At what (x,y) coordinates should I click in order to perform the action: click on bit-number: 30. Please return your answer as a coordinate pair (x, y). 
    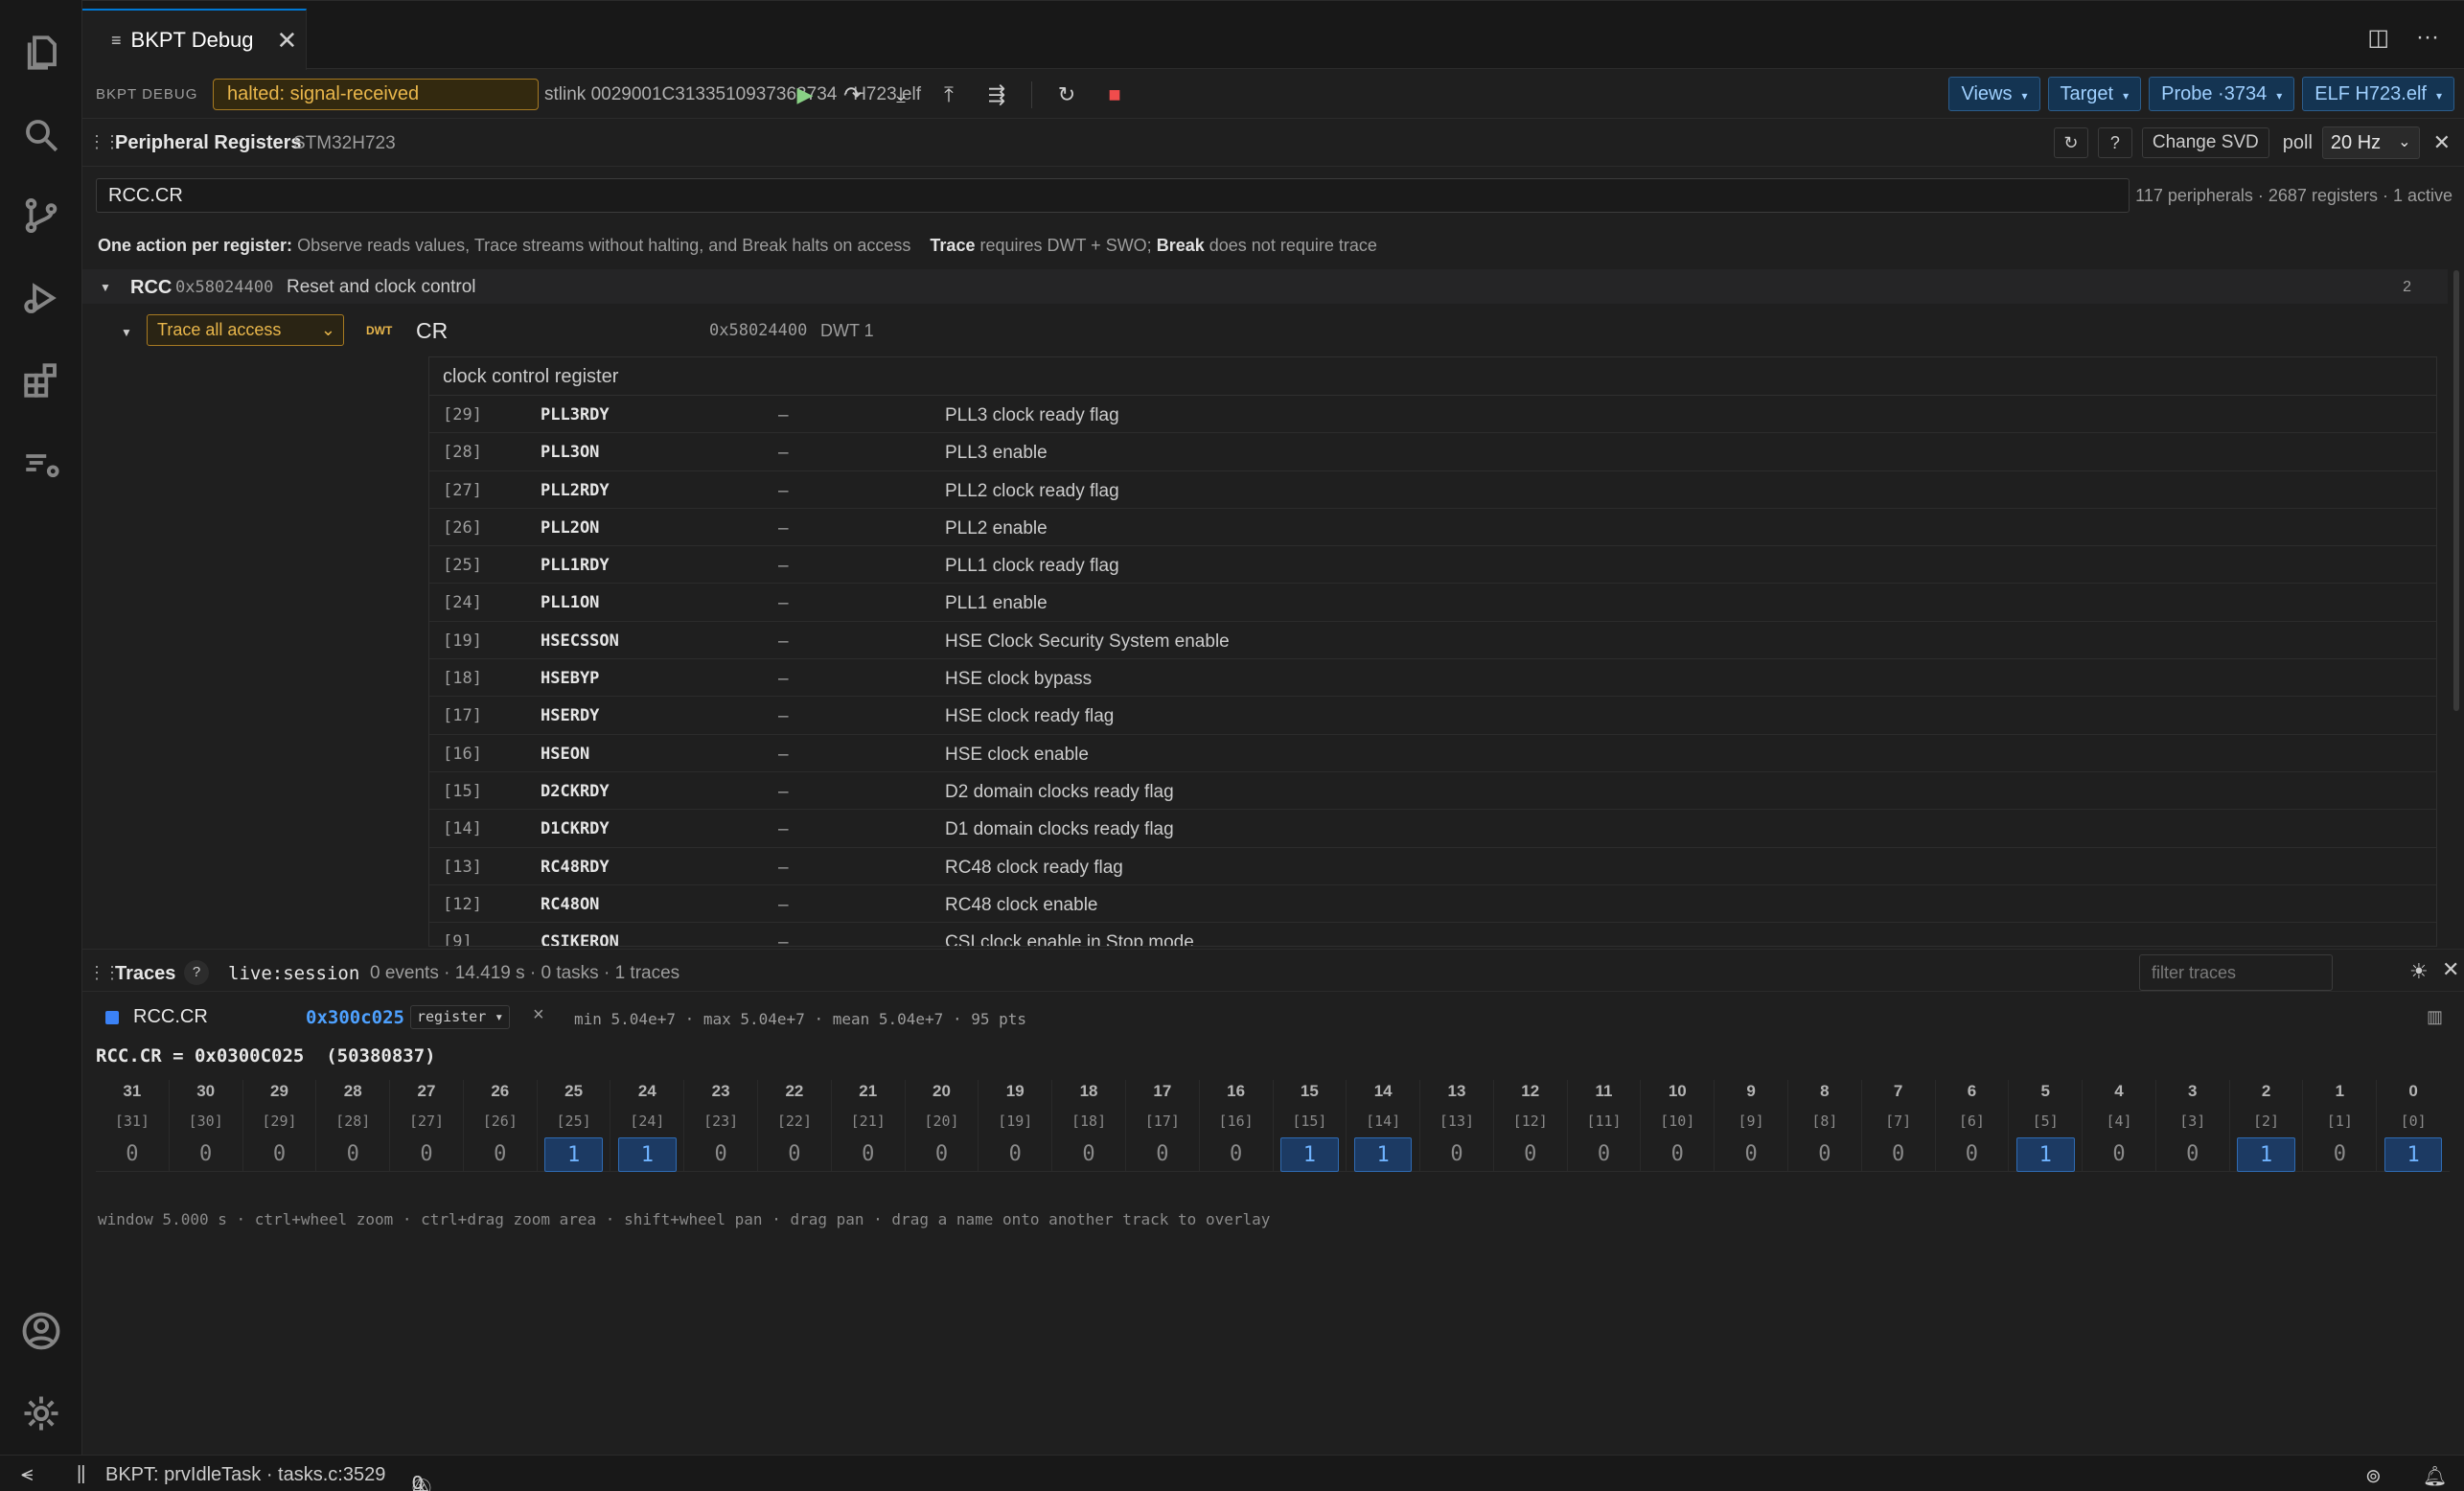
    Looking at the image, I should click on (206, 1091).